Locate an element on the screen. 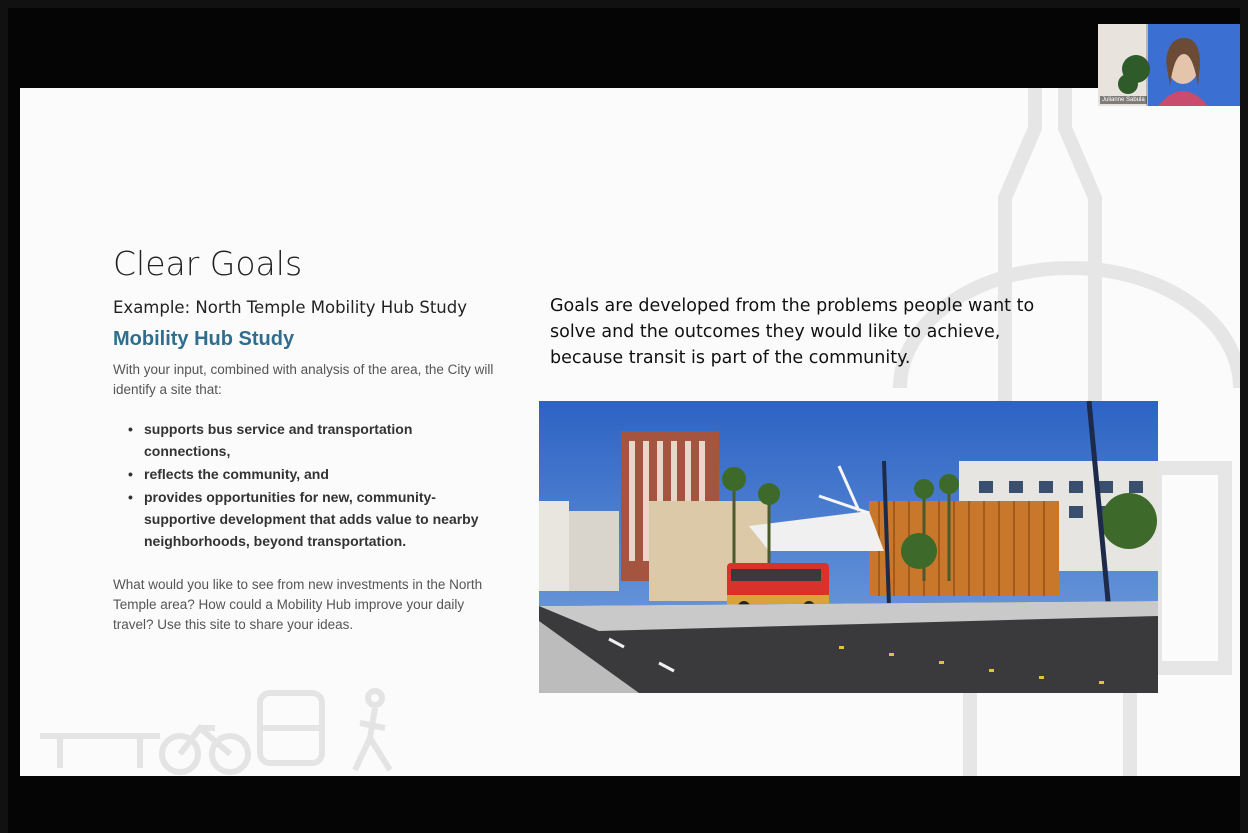  participant-name: Julianne Sabula is located at coordinates (1123, 100).